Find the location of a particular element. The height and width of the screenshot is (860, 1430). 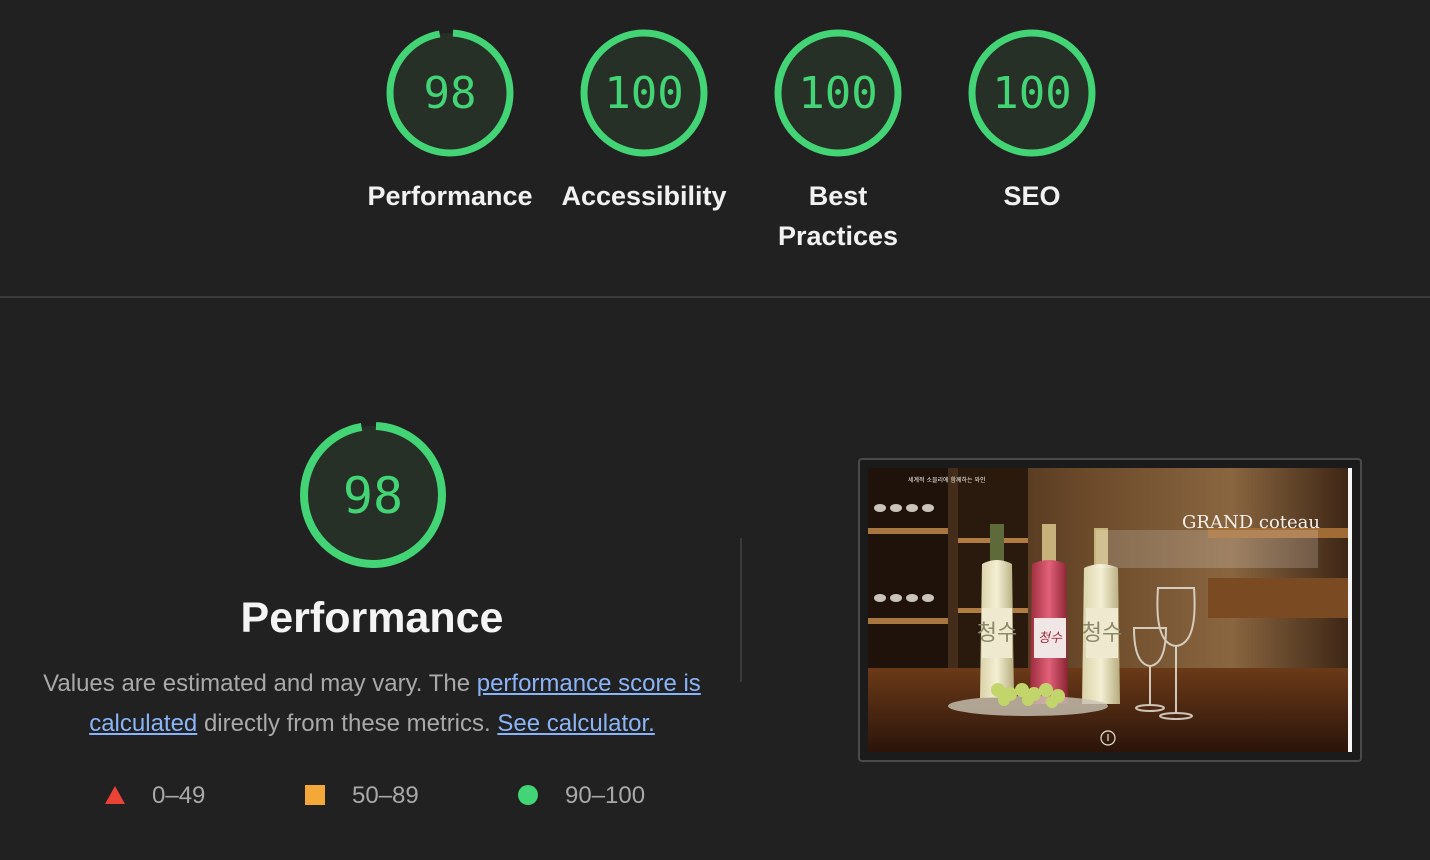

bottle-label-2: 청수 is located at coordinates (1050, 638).